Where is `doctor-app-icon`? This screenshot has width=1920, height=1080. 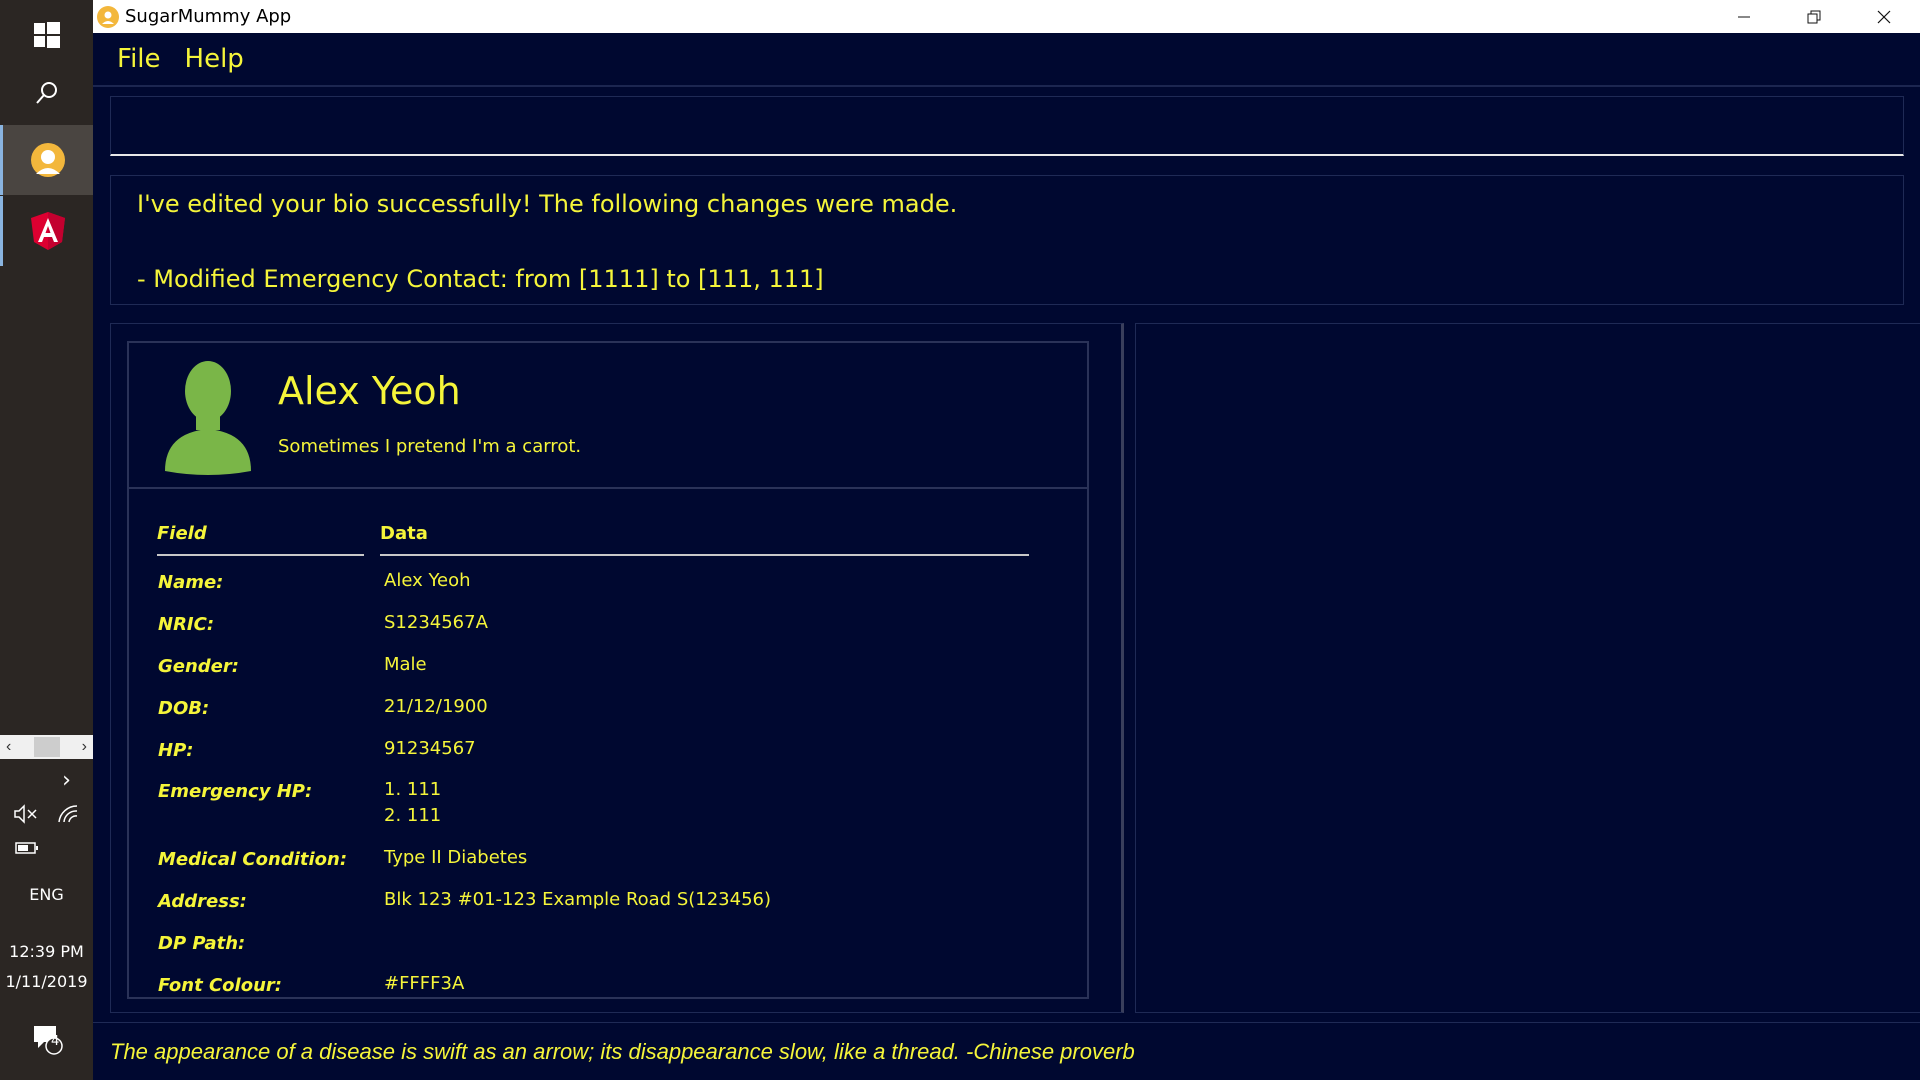 doctor-app-icon is located at coordinates (48, 160).